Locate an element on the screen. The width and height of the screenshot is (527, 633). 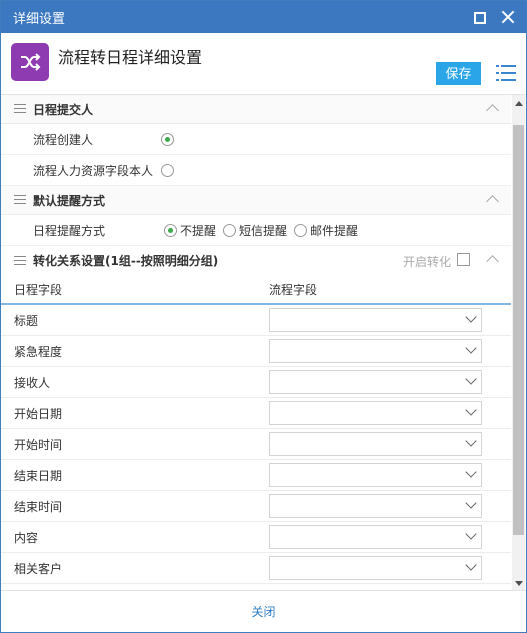
table-row: 标题 is located at coordinates (256, 320).